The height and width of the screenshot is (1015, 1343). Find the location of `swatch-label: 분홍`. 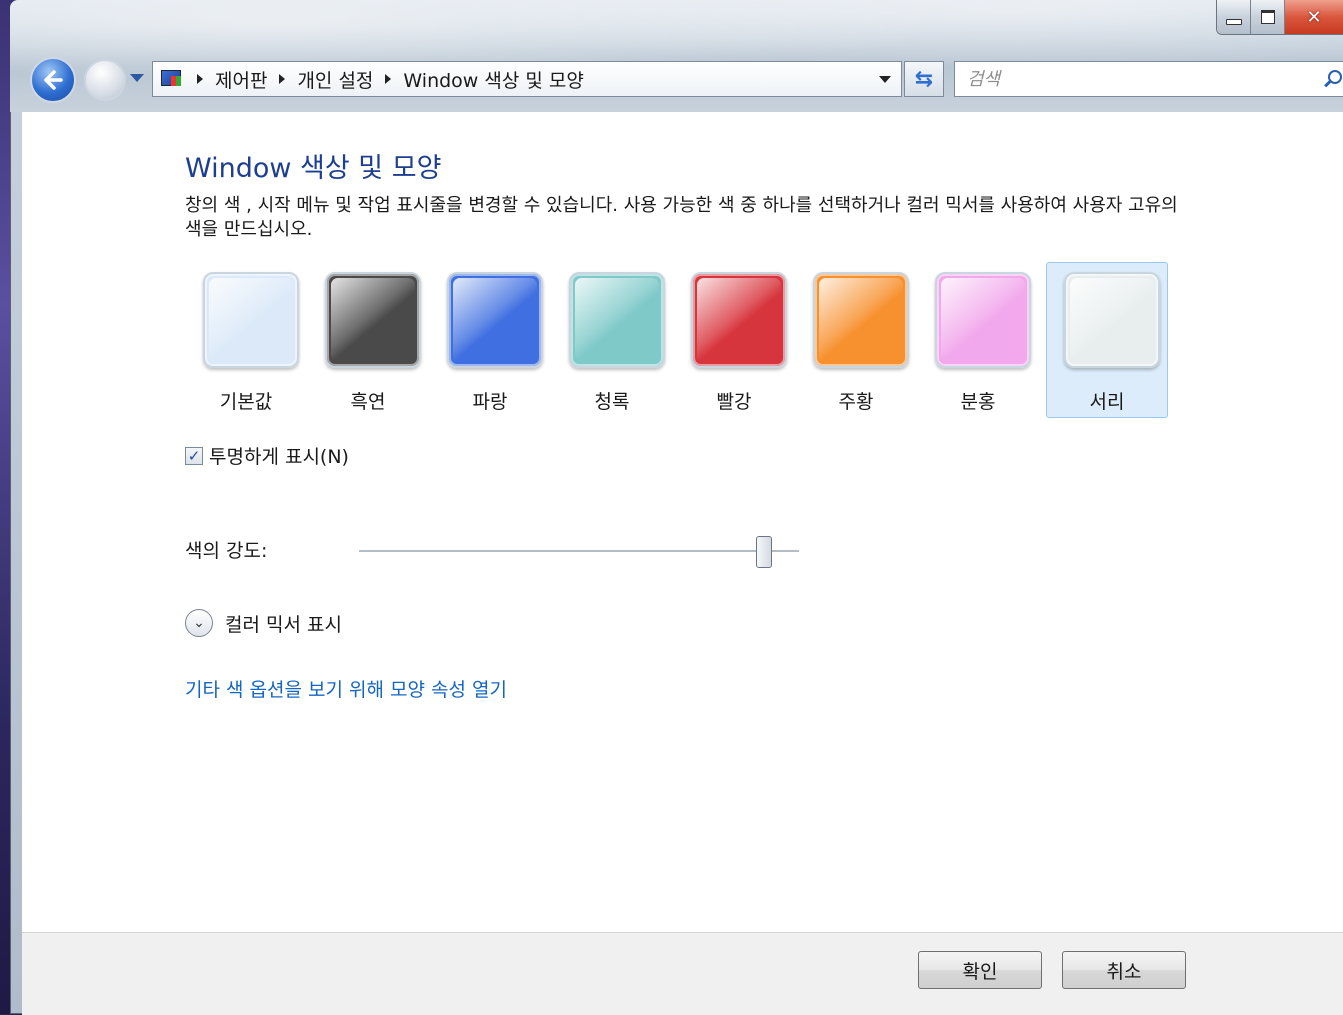

swatch-label: 분홍 is located at coordinates (978, 402).